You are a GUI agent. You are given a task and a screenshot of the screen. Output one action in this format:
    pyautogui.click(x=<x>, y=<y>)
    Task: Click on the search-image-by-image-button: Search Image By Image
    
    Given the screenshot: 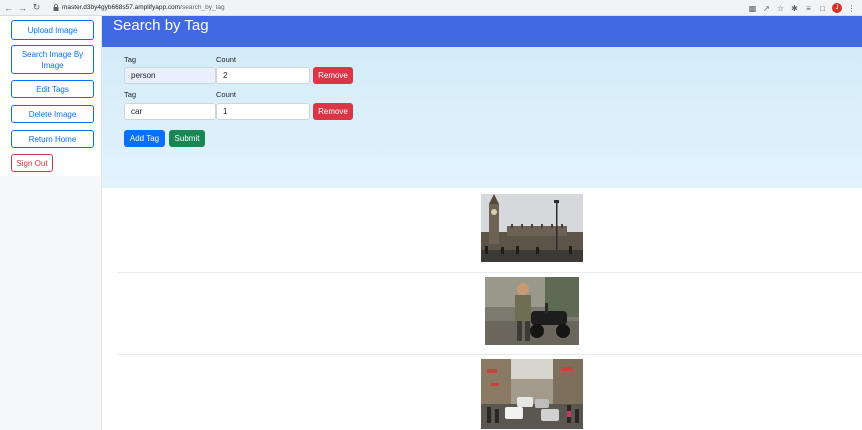 What is the action you would take?
    pyautogui.click(x=52, y=59)
    